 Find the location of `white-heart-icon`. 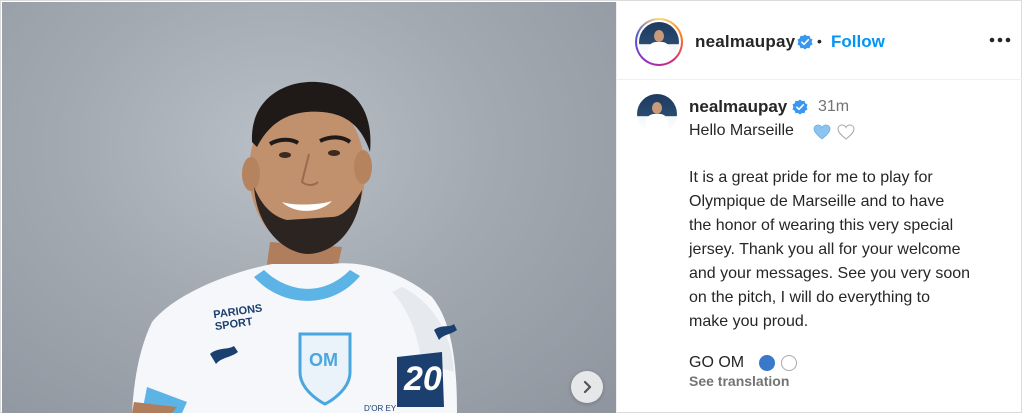

white-heart-icon is located at coordinates (846, 134).